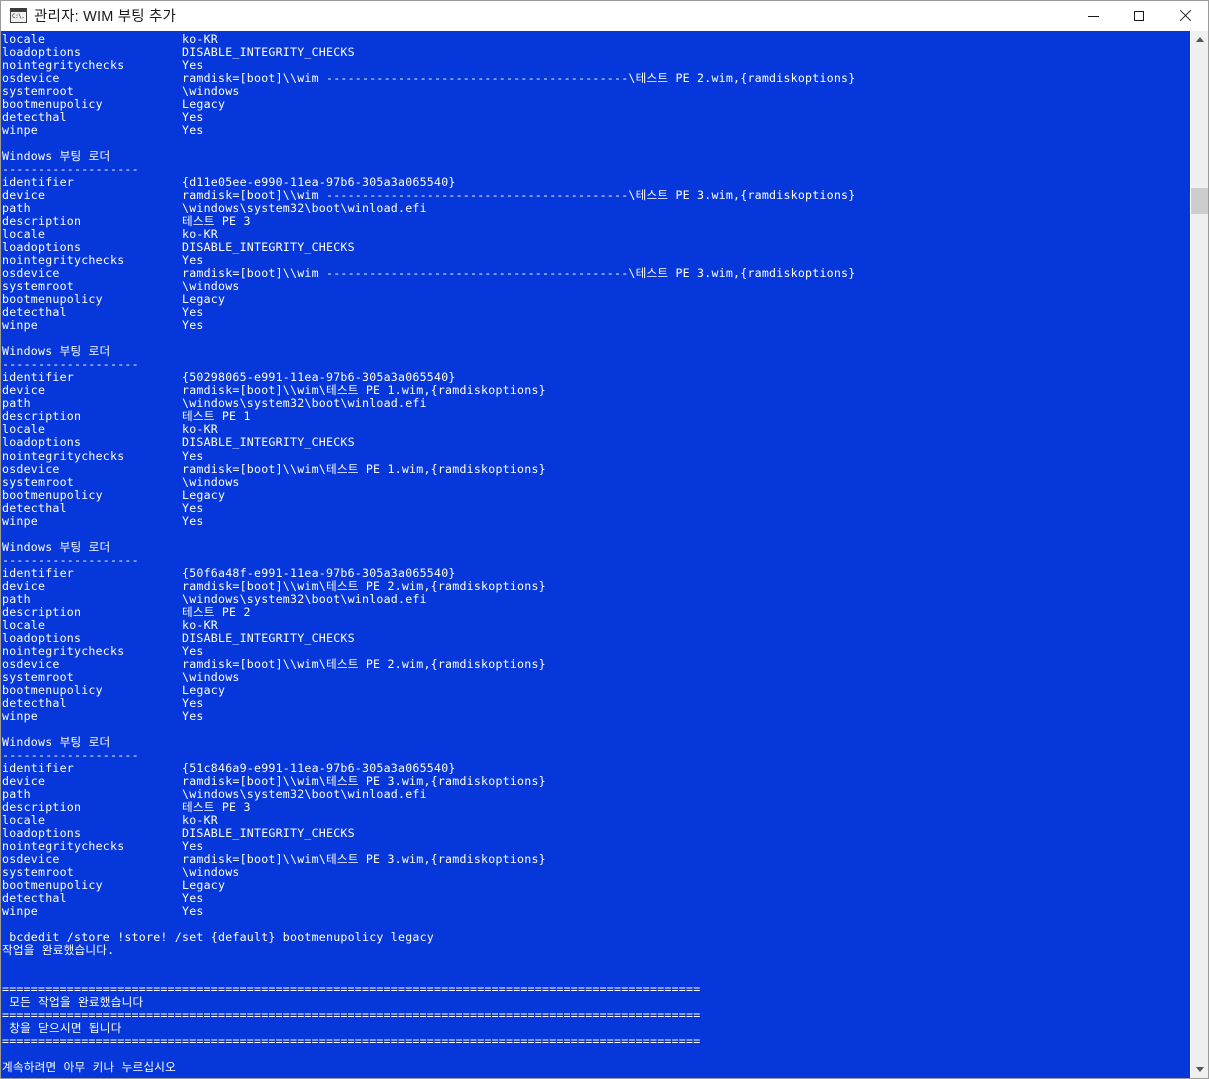 The height and width of the screenshot is (1079, 1209). I want to click on minimize-button, so click(1093, 15).